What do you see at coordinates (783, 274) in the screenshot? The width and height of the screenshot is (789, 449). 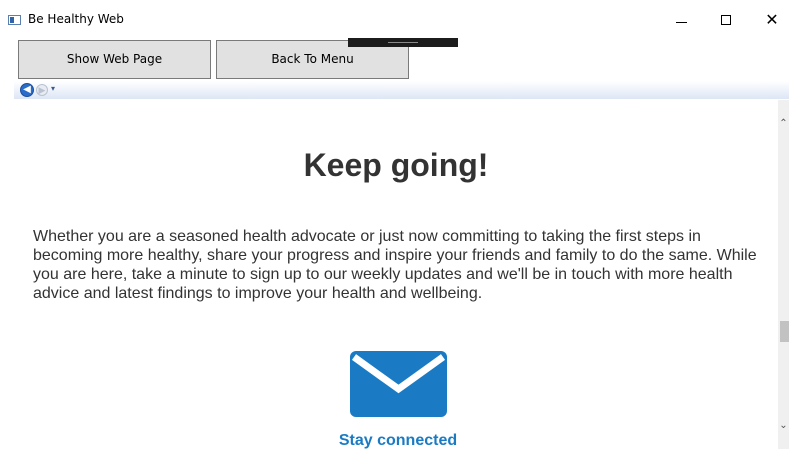 I see `vertical-scrollbar: ⌃ ⌄` at bounding box center [783, 274].